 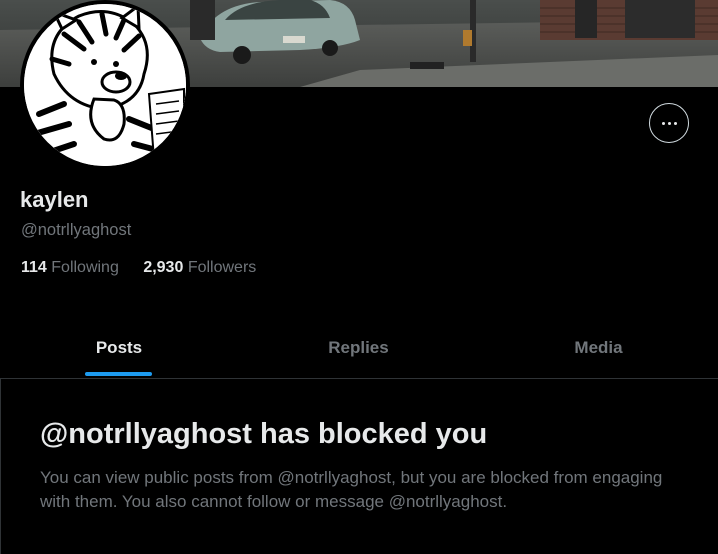 I want to click on profile-handle: @notrllyaghost, so click(x=76, y=230).